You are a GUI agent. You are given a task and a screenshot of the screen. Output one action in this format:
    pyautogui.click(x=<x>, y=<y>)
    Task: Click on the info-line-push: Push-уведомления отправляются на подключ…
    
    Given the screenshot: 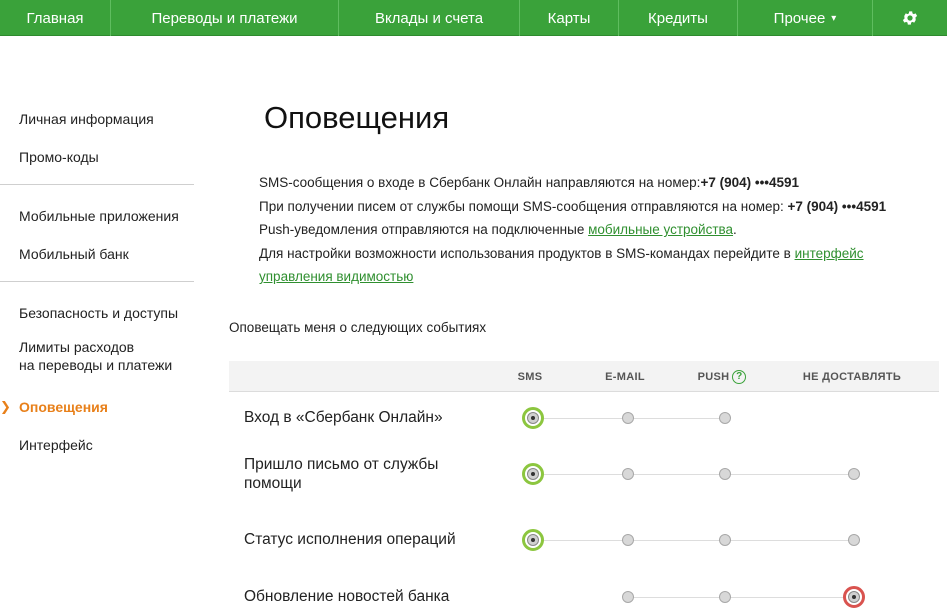 What is the action you would take?
    pyautogui.click(x=599, y=230)
    